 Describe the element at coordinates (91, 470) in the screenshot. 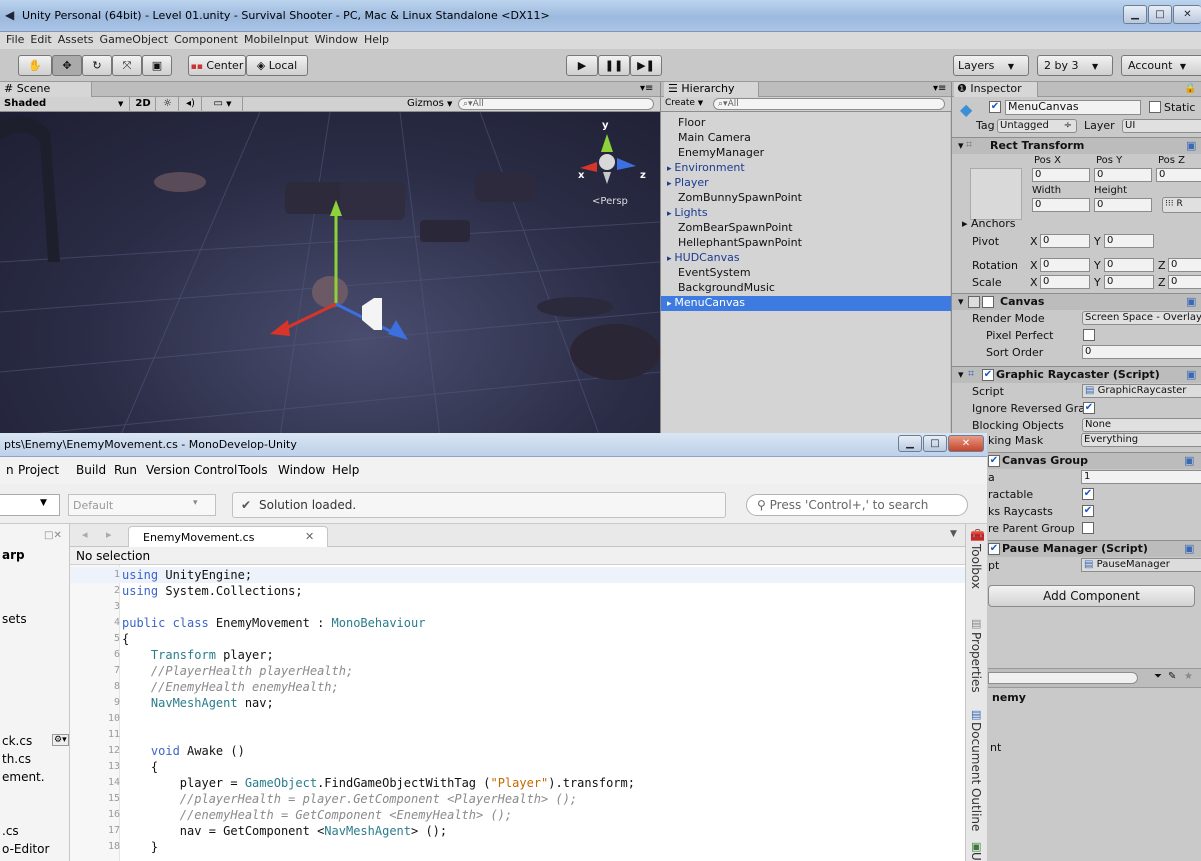

I see `menu-build: Build` at that location.